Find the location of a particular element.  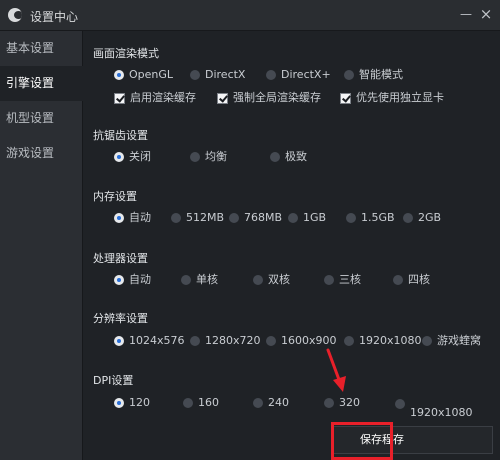

memory-option-auto: 自动 is located at coordinates (132, 218).